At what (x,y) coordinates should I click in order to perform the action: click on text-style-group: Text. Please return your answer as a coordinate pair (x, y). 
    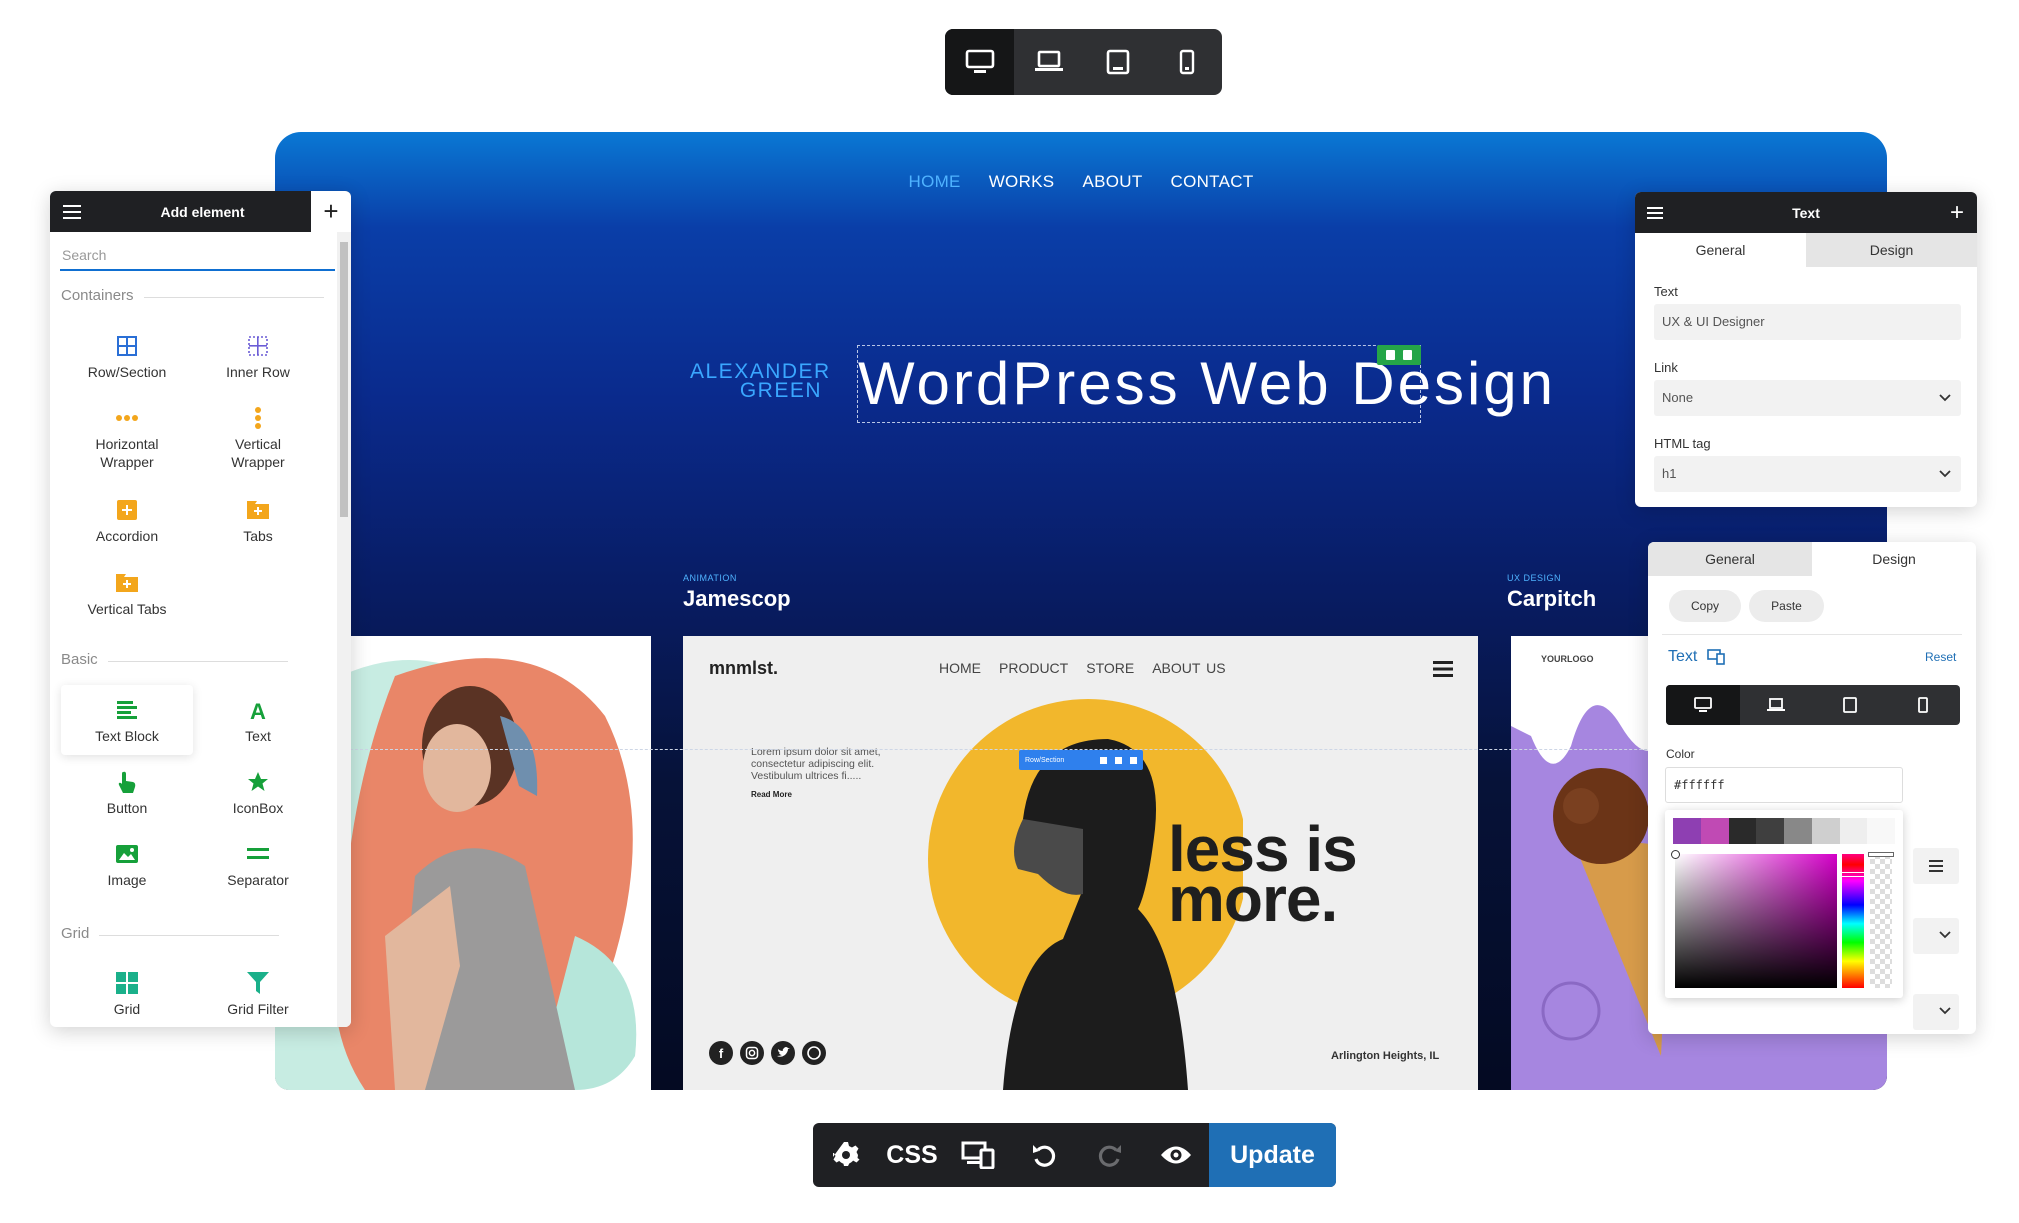
    Looking at the image, I should click on (1697, 657).